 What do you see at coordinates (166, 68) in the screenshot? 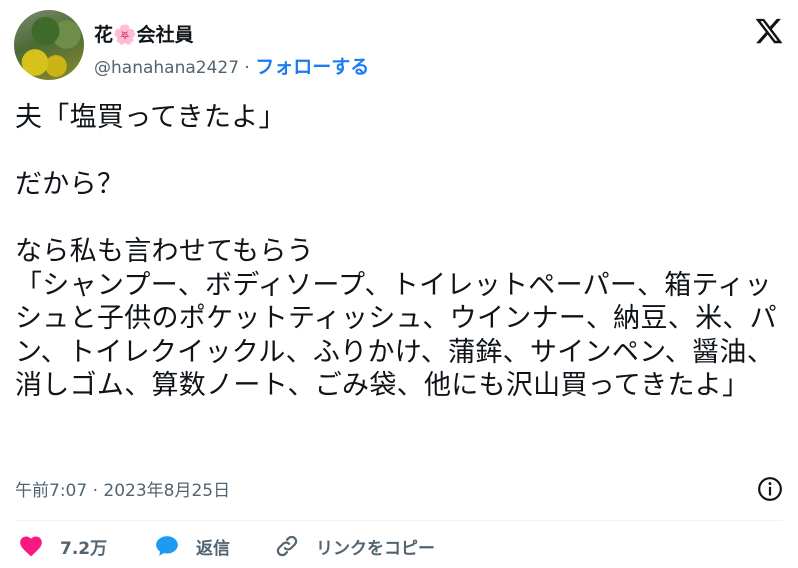
I see `author-handle: @hanahana2427` at bounding box center [166, 68].